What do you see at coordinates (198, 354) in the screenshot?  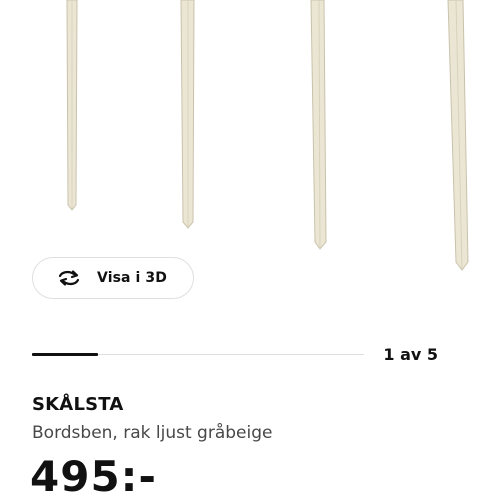 I see `carousel-progress-bar` at bounding box center [198, 354].